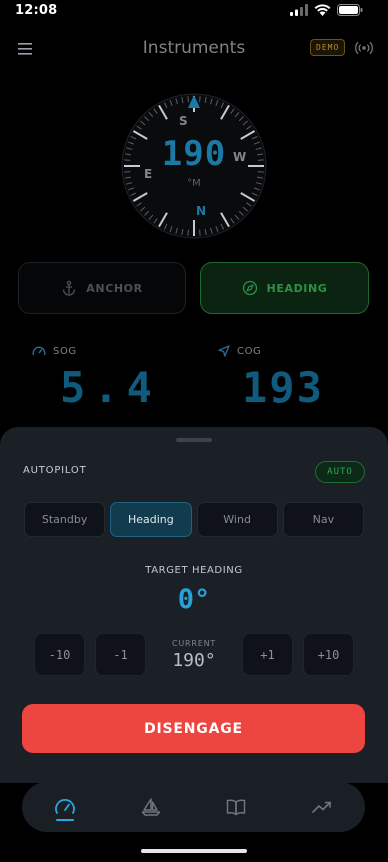  I want to click on sheet-drag-handle, so click(194, 440).